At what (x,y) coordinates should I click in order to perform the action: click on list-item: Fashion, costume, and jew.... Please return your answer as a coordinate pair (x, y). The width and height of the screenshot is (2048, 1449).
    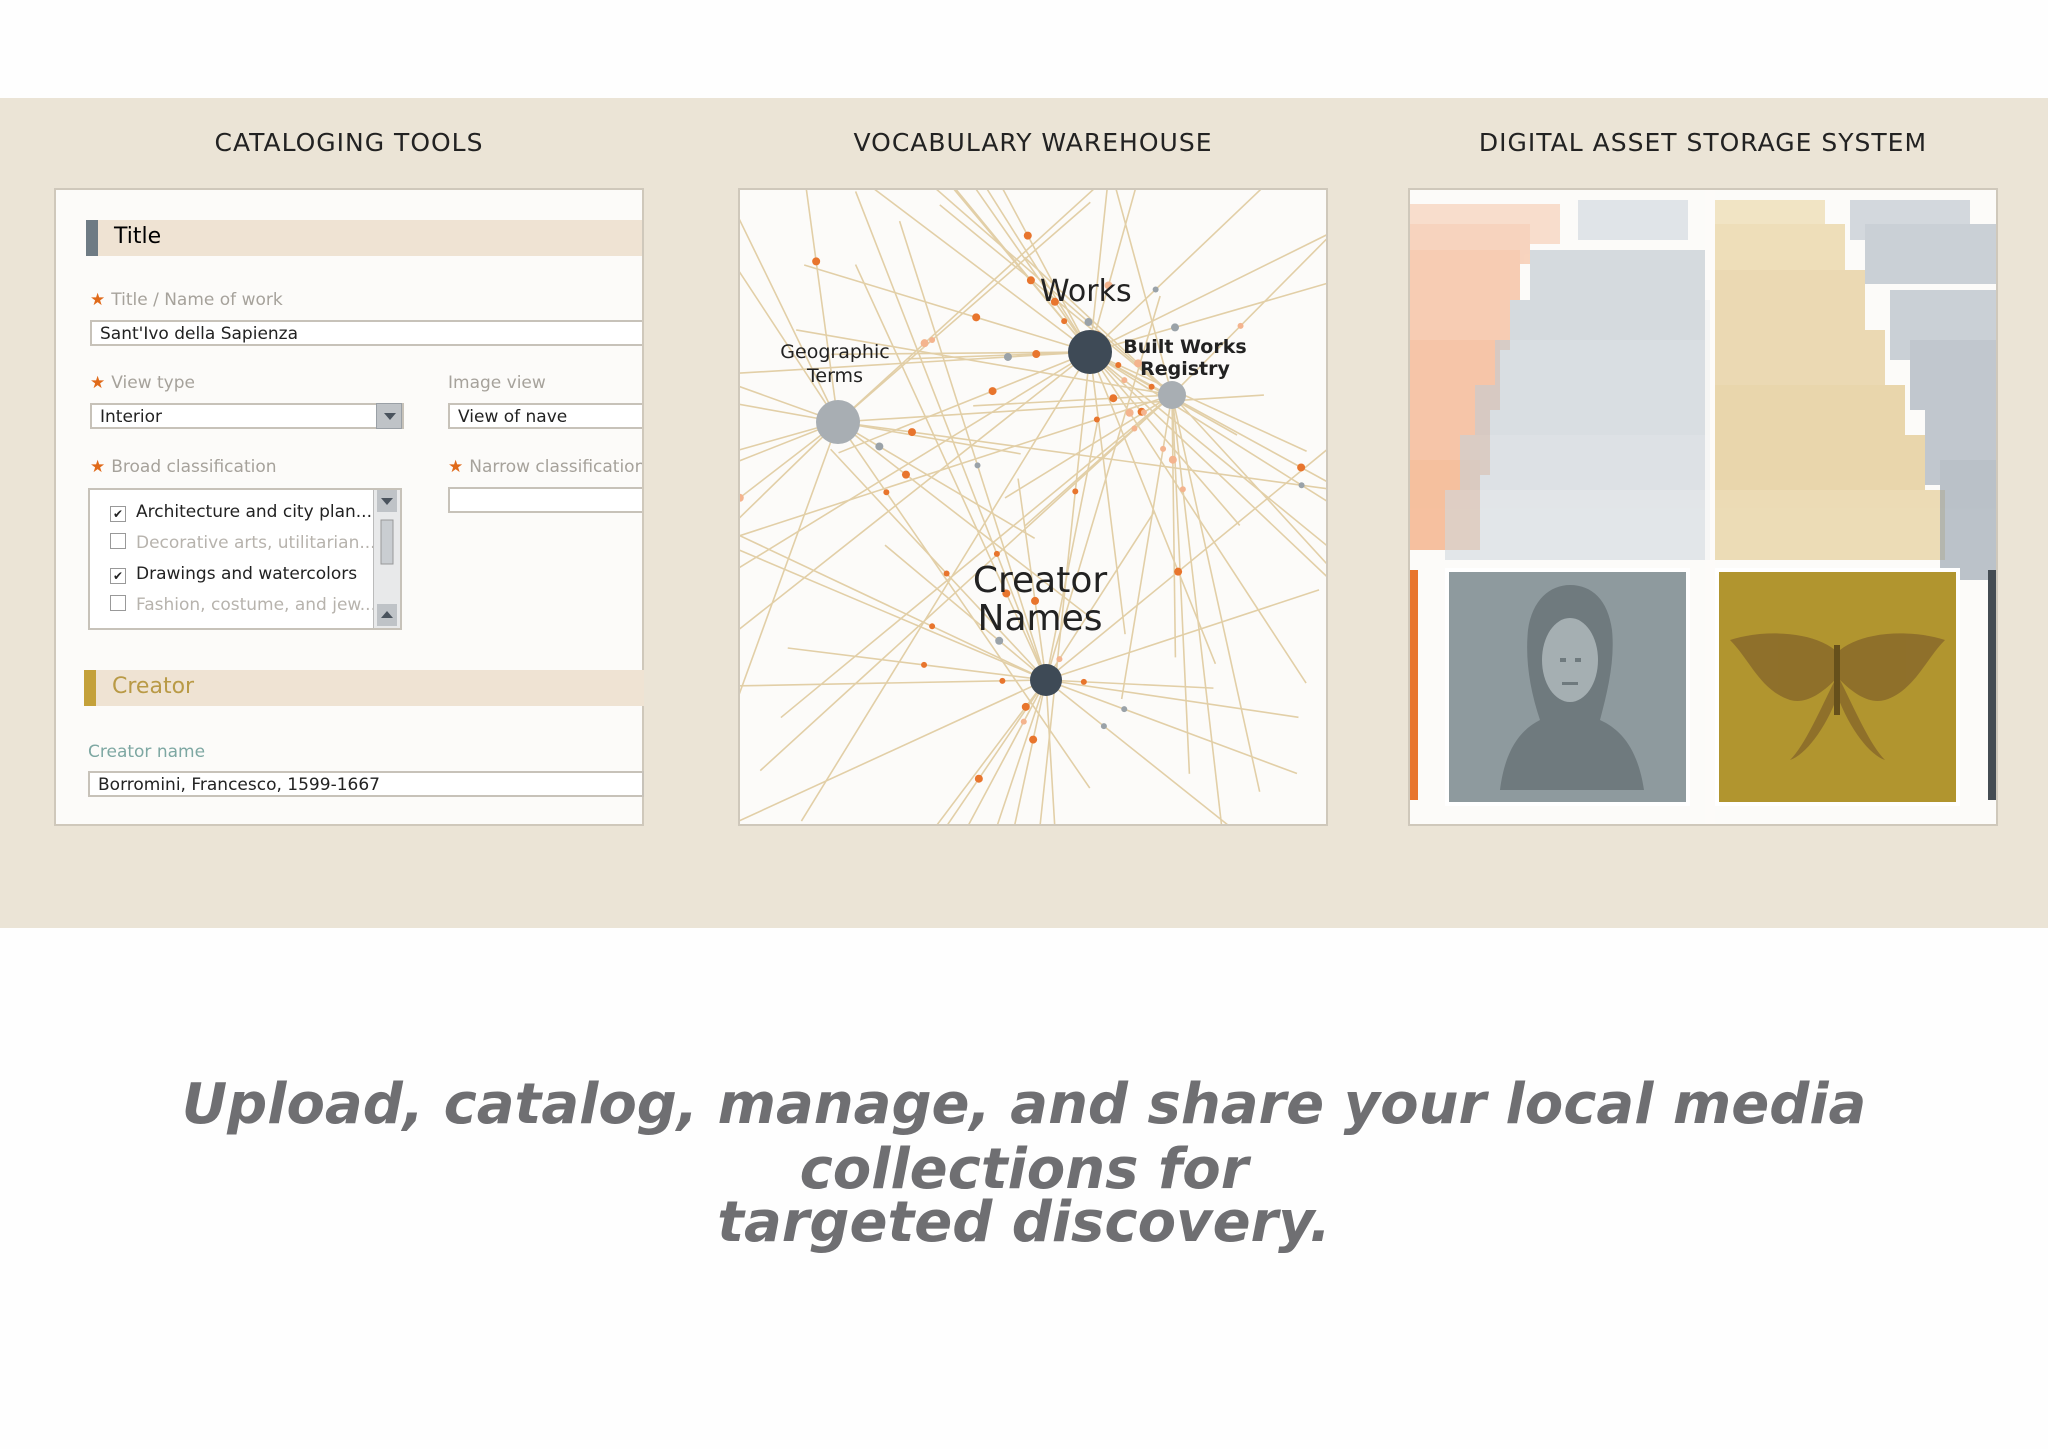
    Looking at the image, I should click on (243, 605).